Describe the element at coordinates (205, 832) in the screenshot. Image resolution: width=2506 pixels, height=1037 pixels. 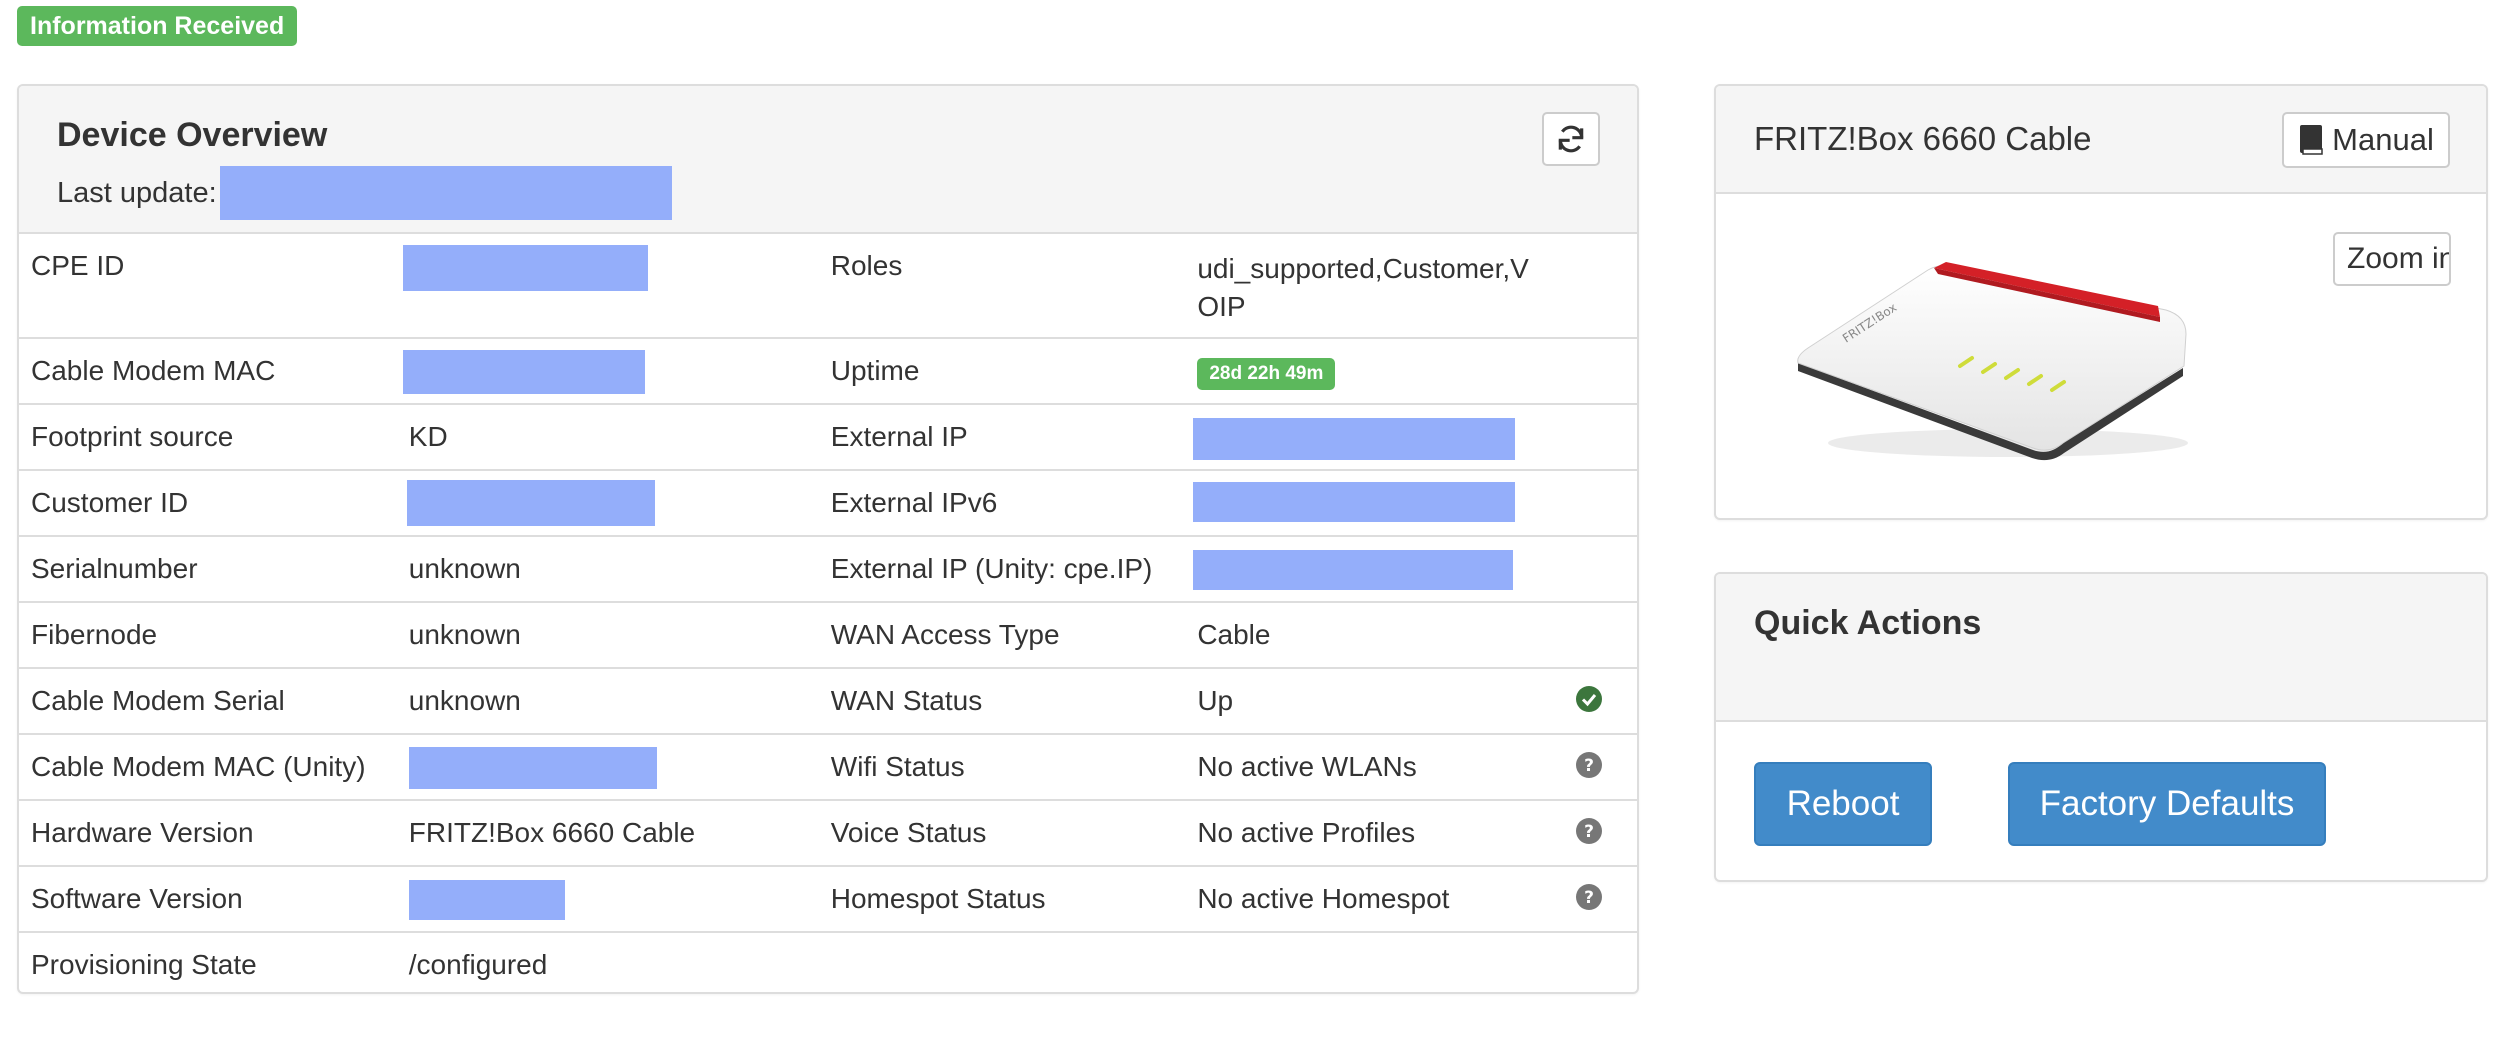
I see `hardware-version-label: Hardware Version` at that location.